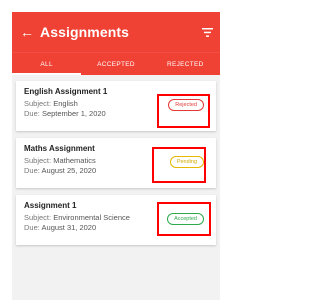 Image resolution: width=320 pixels, height=300 pixels. What do you see at coordinates (69, 227) in the screenshot?
I see `due-value: August 31, 2020` at bounding box center [69, 227].